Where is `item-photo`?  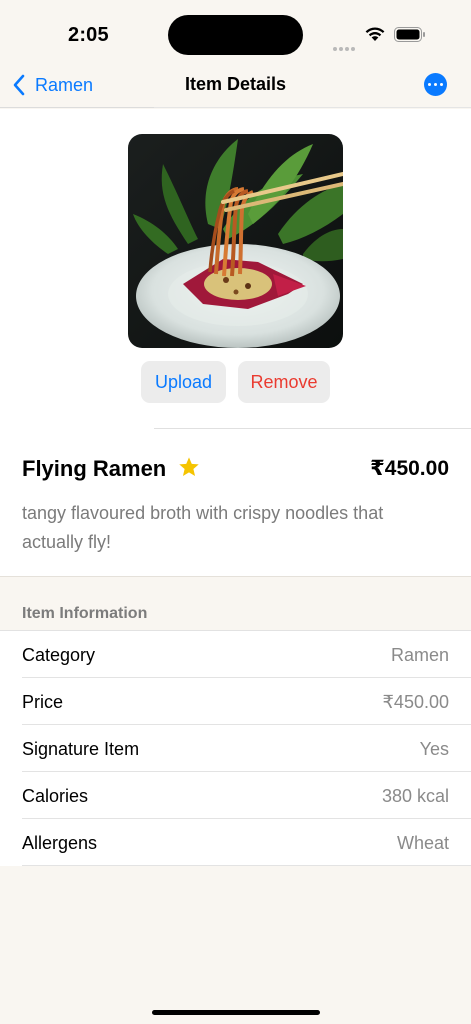
item-photo is located at coordinates (235, 241).